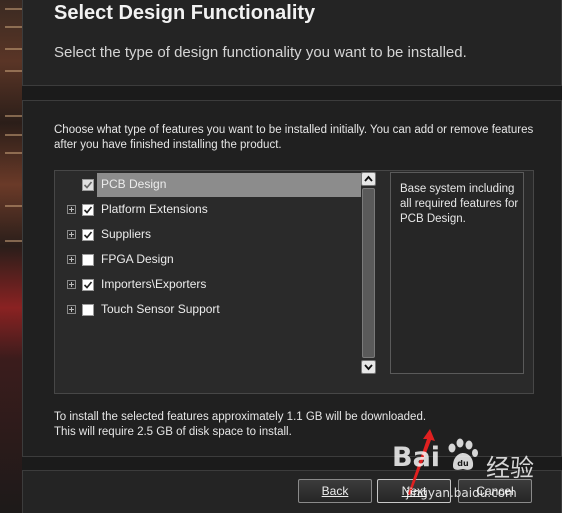  I want to click on background-image-strip, so click(11, 256).